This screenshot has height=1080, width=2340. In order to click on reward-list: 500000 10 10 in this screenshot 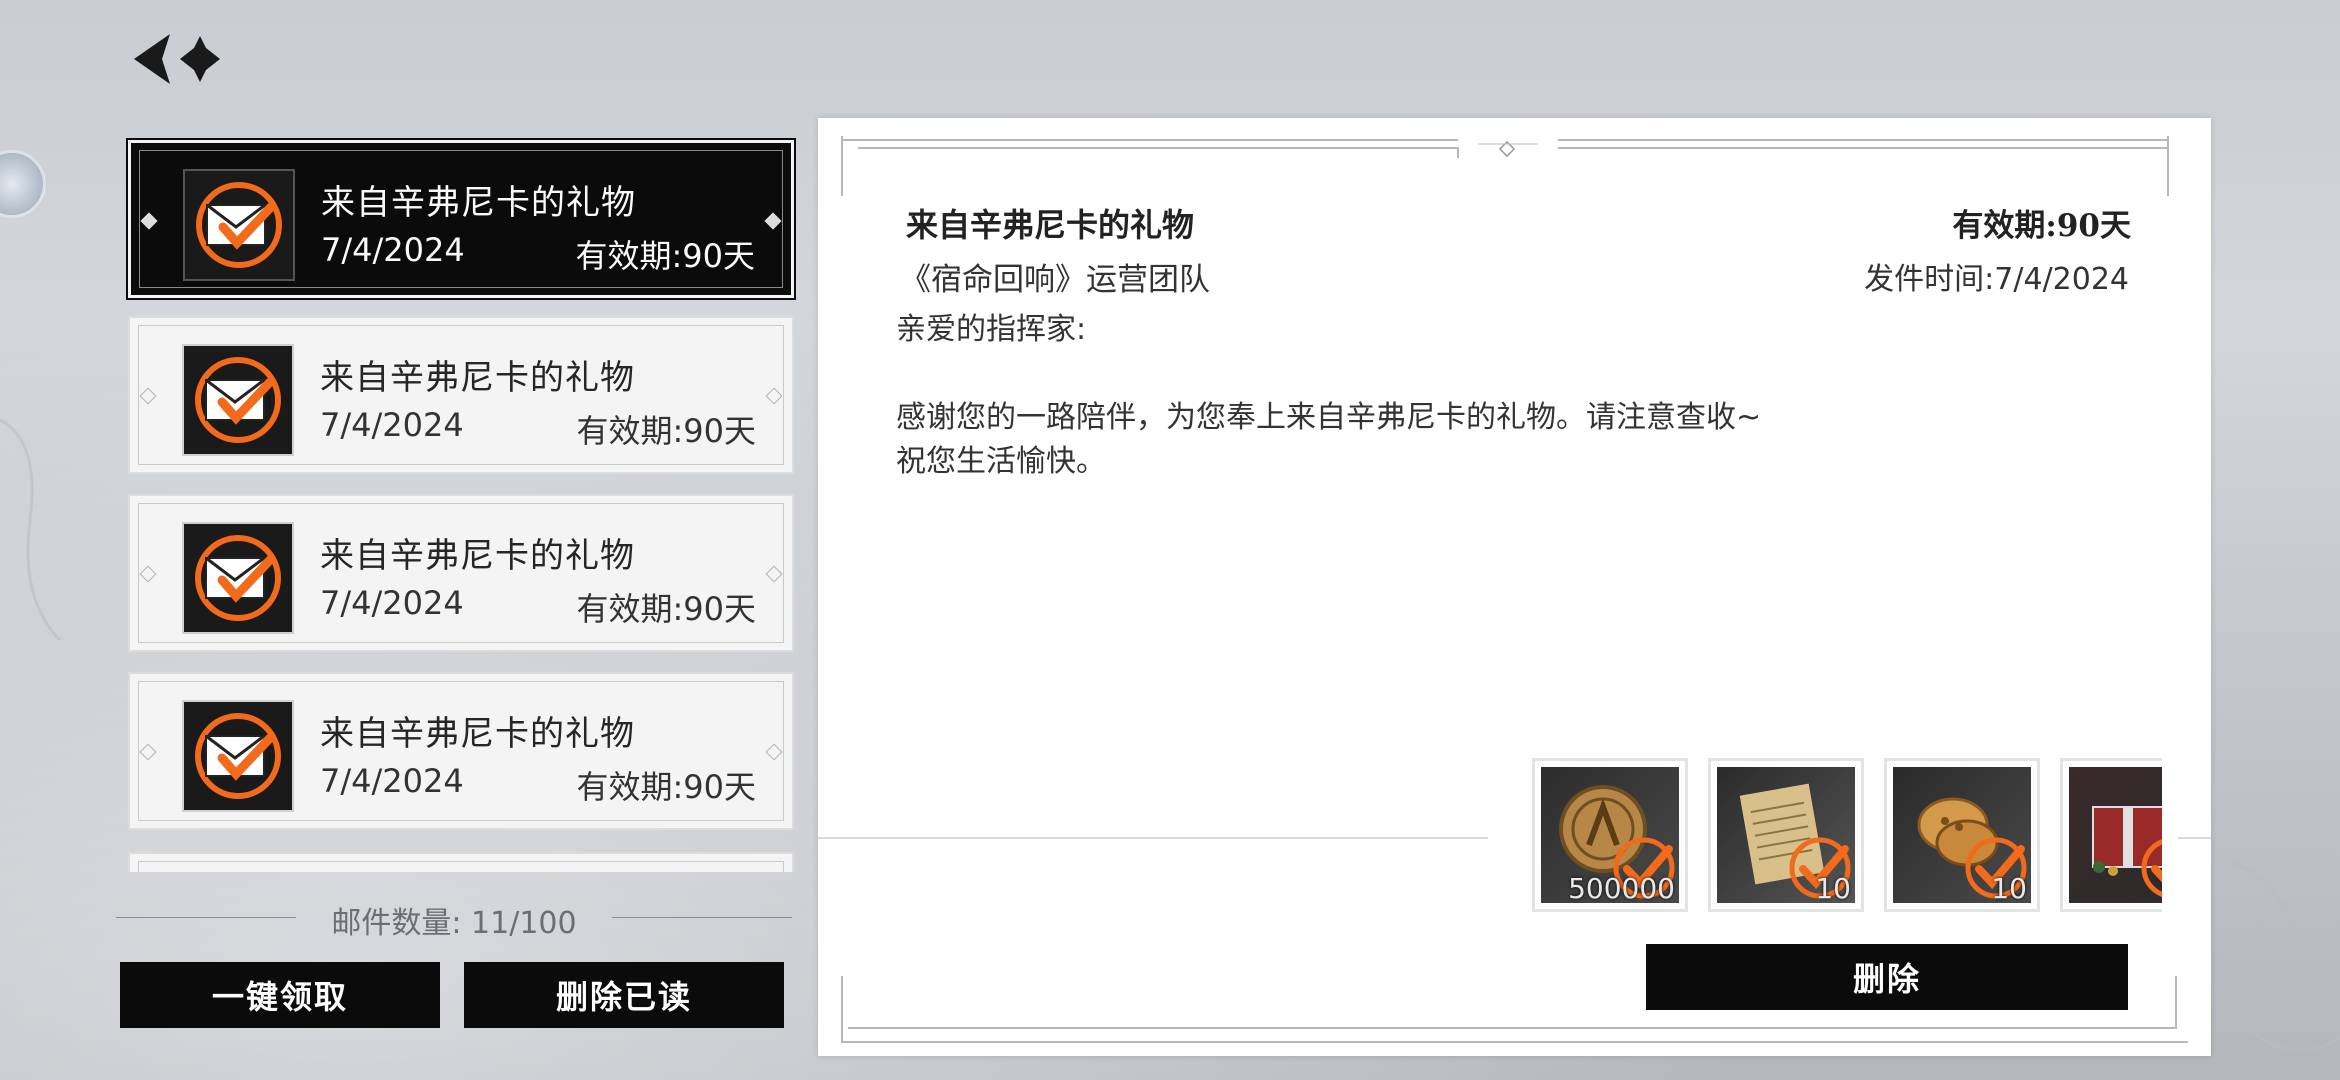, I will do `click(1837, 843)`.